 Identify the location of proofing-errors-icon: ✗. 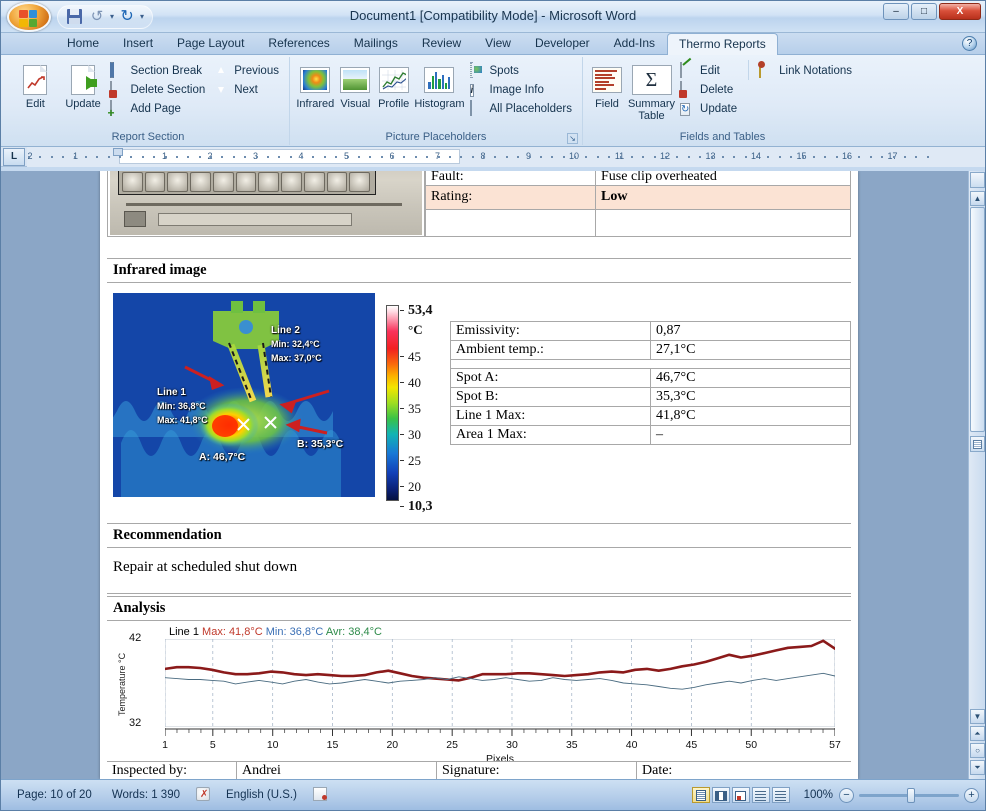
(203, 795).